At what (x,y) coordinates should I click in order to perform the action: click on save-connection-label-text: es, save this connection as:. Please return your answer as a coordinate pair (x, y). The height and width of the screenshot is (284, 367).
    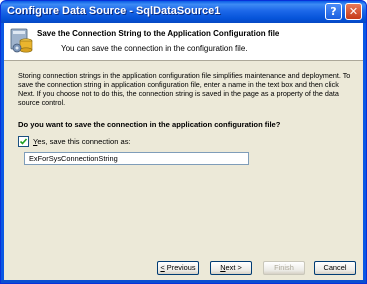
    Looking at the image, I should click on (84, 141).